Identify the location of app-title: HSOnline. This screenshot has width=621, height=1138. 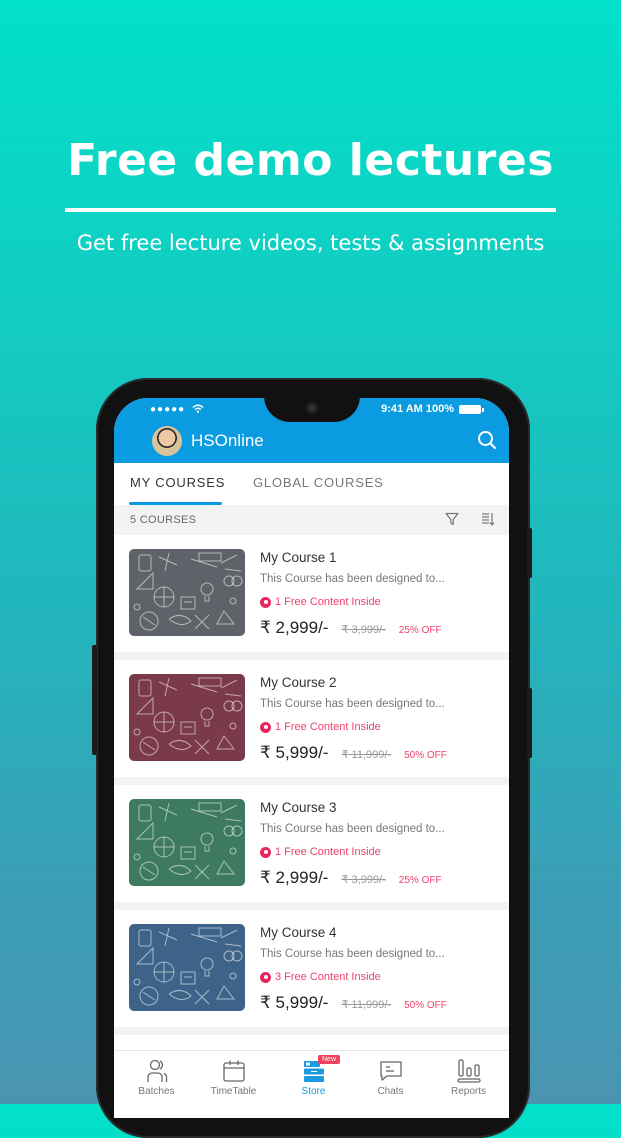
(227, 440).